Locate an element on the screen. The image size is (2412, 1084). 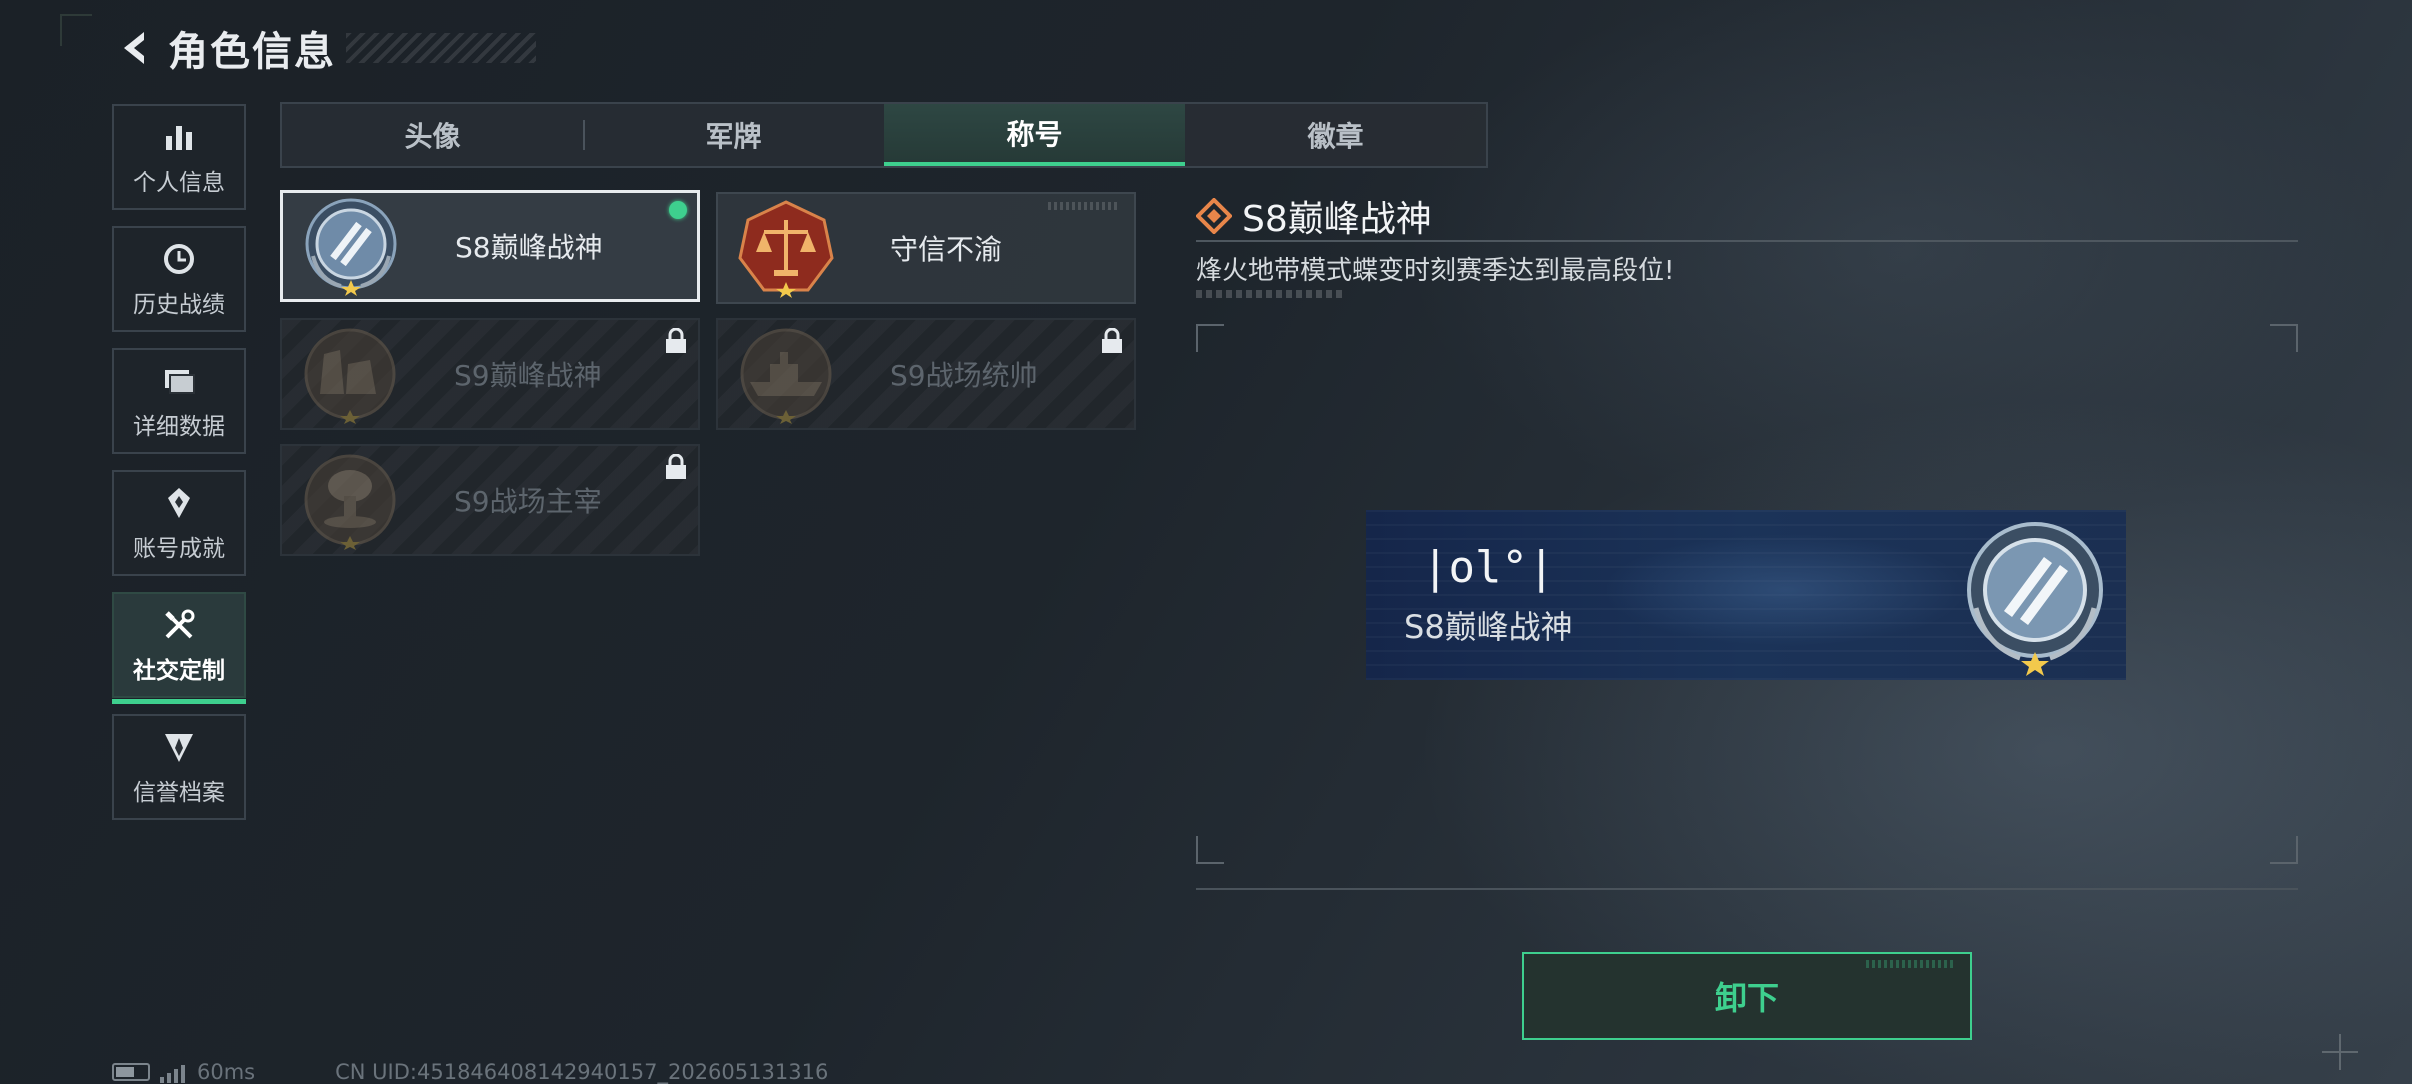
tab-dog-tag: 军牌 is located at coordinates (733, 135).